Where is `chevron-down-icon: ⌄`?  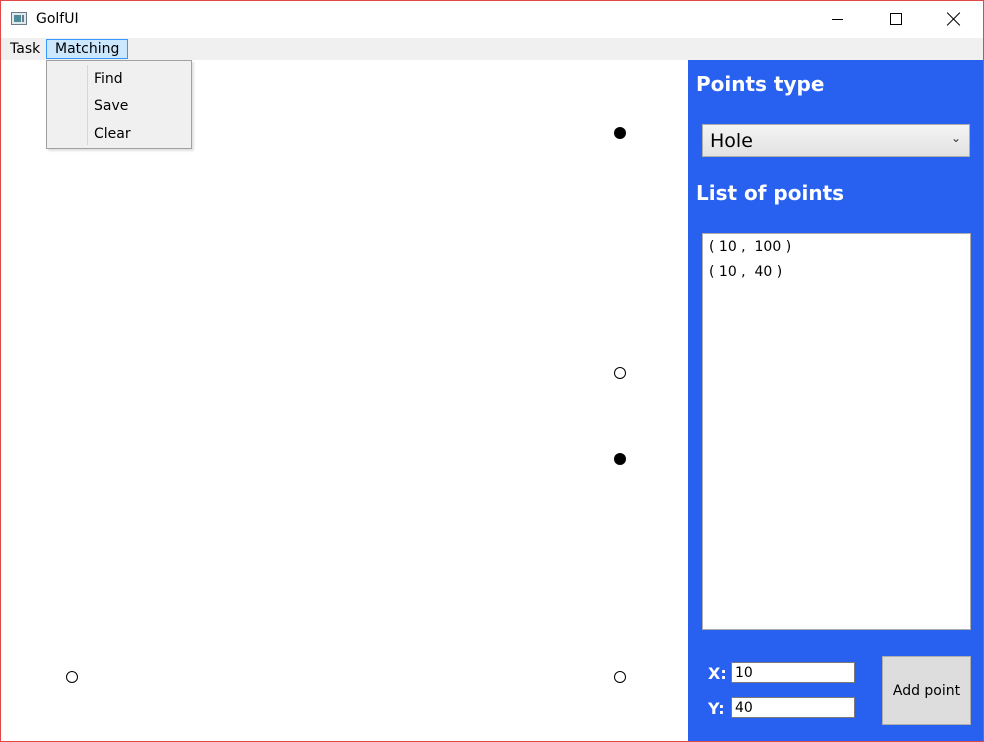
chevron-down-icon: ⌄ is located at coordinates (955, 138).